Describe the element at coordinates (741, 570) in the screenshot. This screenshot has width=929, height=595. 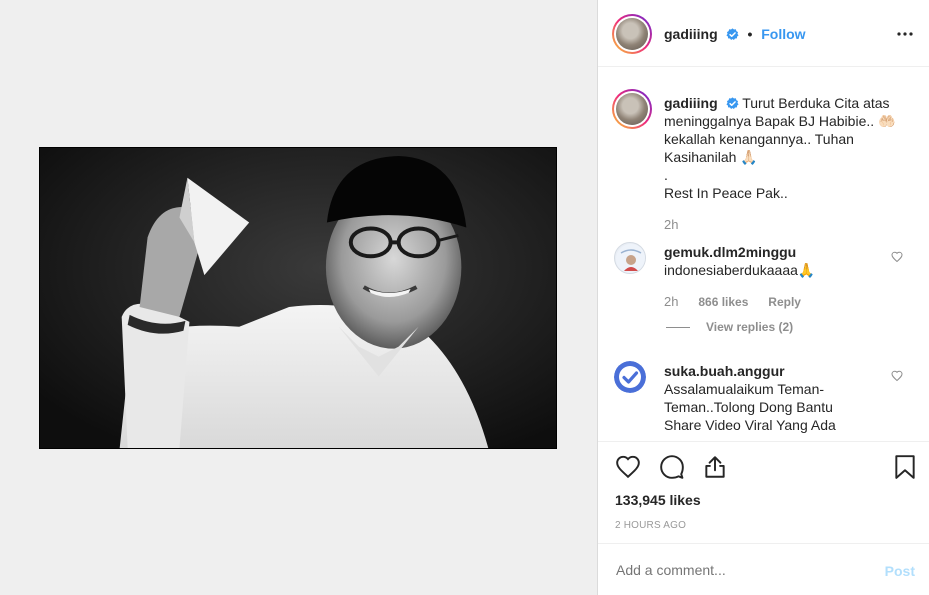
I see `comment-input` at that location.